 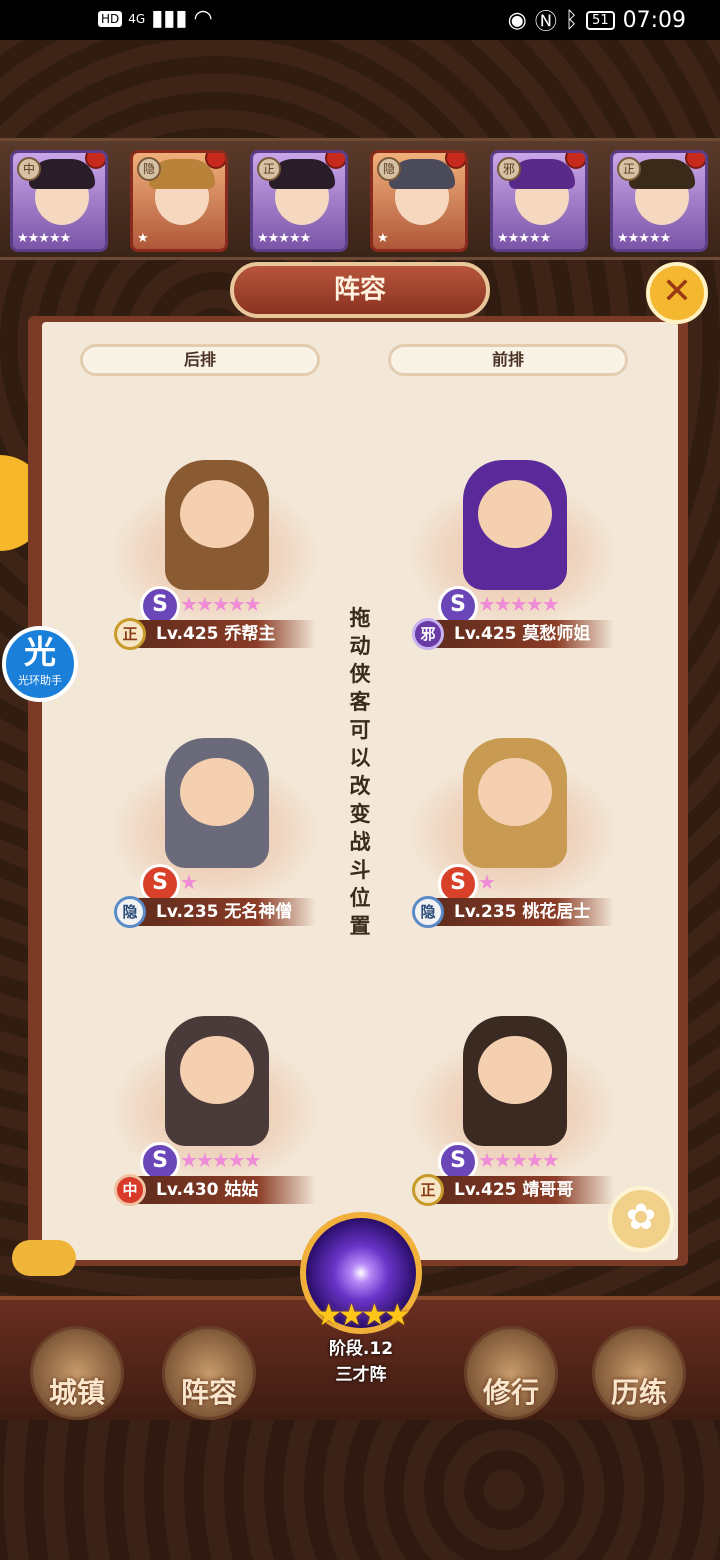 I want to click on roster-thumb-2: 隐 ★, so click(x=179, y=201).